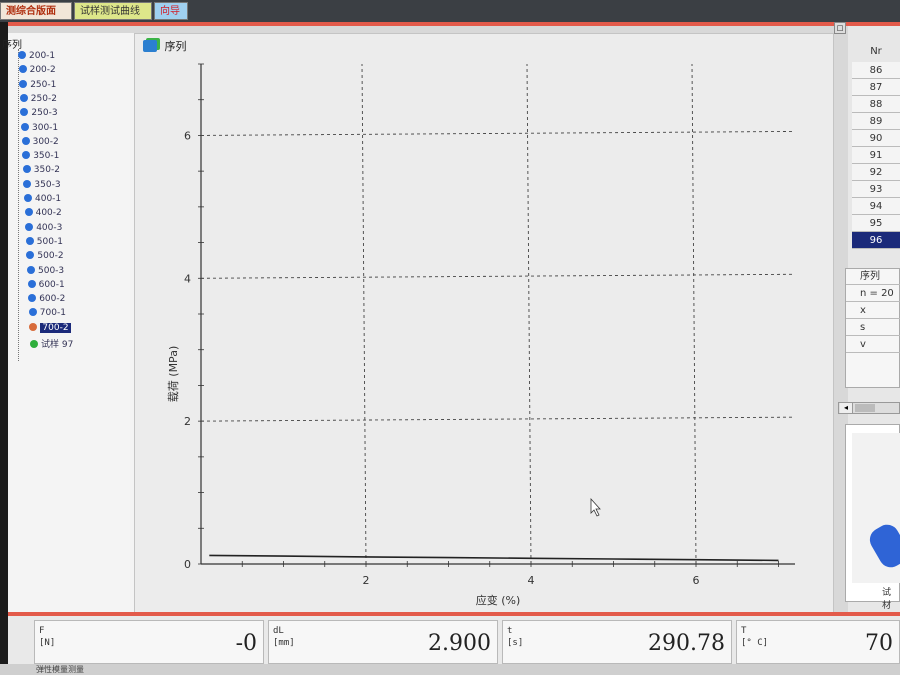 Image resolution: width=900 pixels, height=675 pixels. What do you see at coordinates (531, 580) in the screenshot?
I see `x-tick-label: 4` at bounding box center [531, 580].